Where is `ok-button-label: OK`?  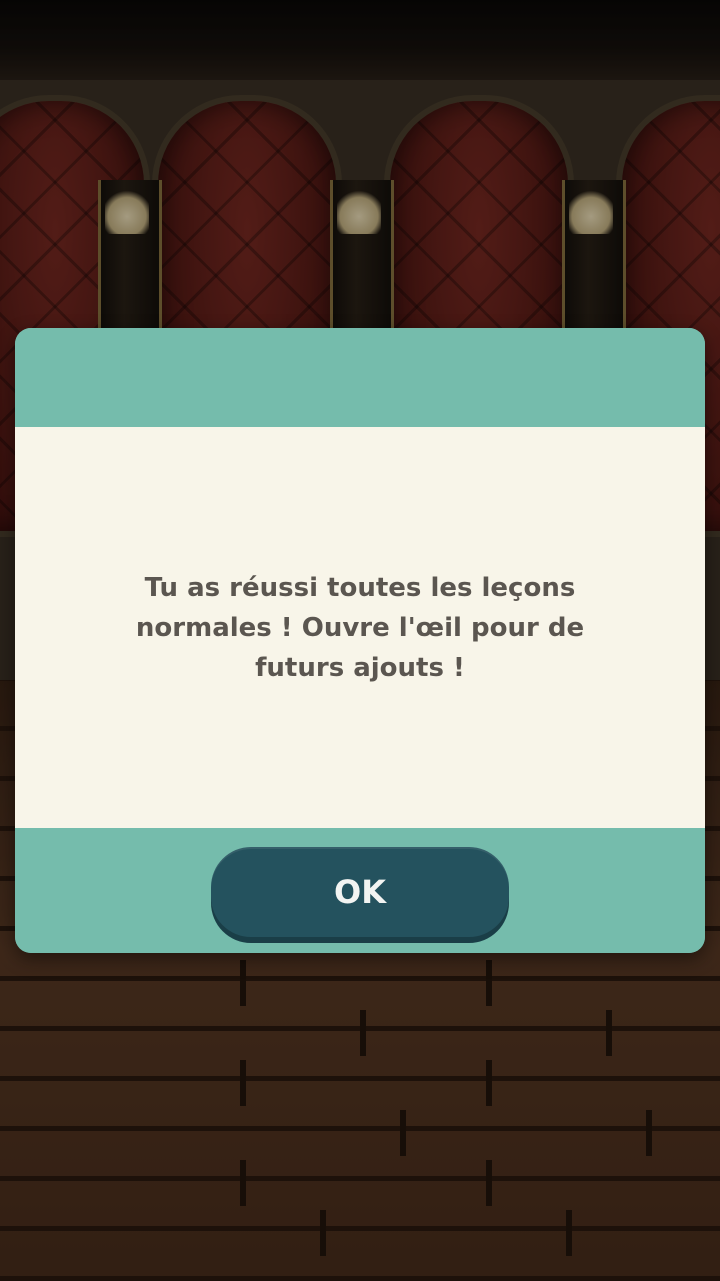 ok-button-label: OK is located at coordinates (360, 892).